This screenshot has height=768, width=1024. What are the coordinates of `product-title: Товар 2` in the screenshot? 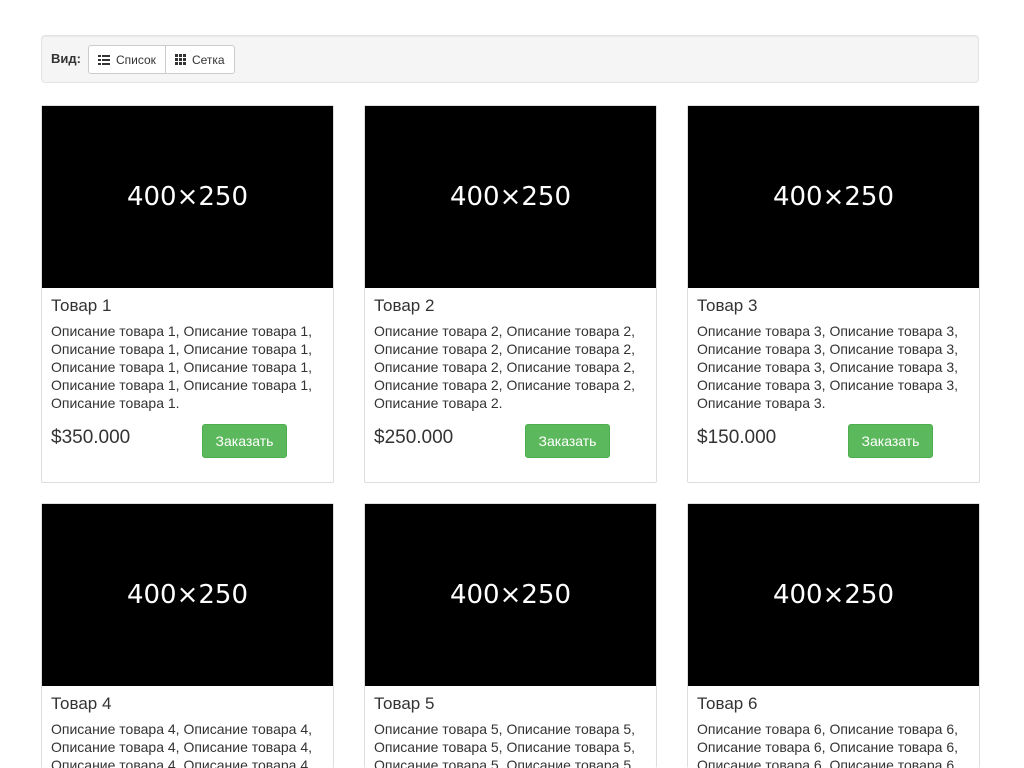 It's located at (404, 305).